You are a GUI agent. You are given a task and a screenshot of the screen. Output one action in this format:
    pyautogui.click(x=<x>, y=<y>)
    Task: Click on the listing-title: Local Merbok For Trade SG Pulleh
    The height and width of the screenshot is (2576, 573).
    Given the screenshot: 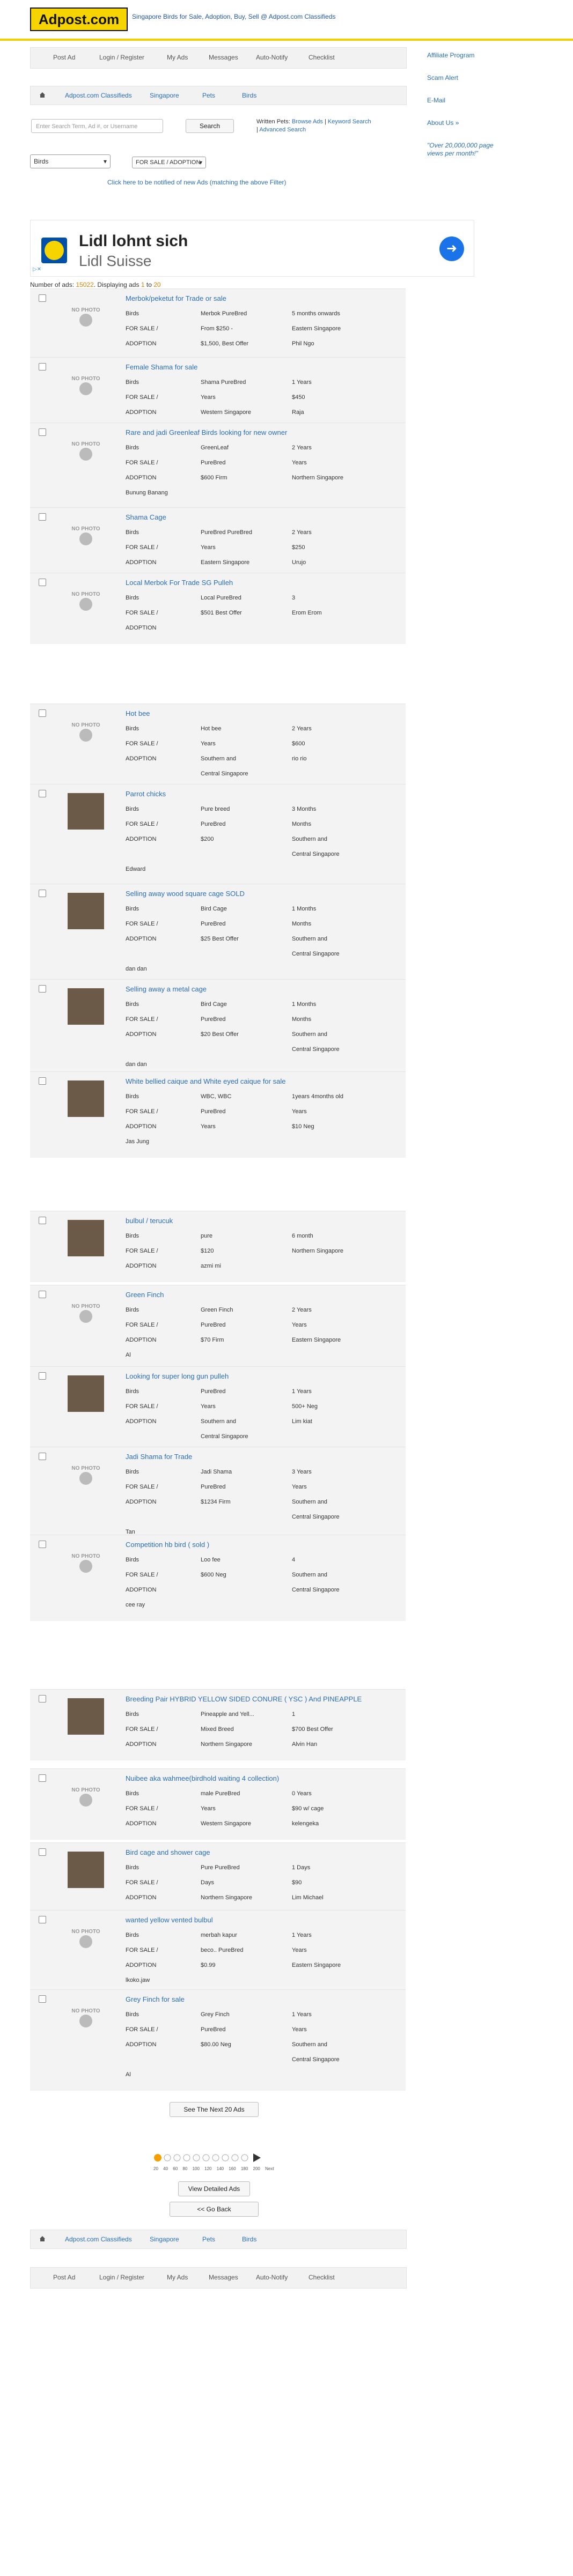 What is the action you would take?
    pyautogui.click(x=179, y=583)
    